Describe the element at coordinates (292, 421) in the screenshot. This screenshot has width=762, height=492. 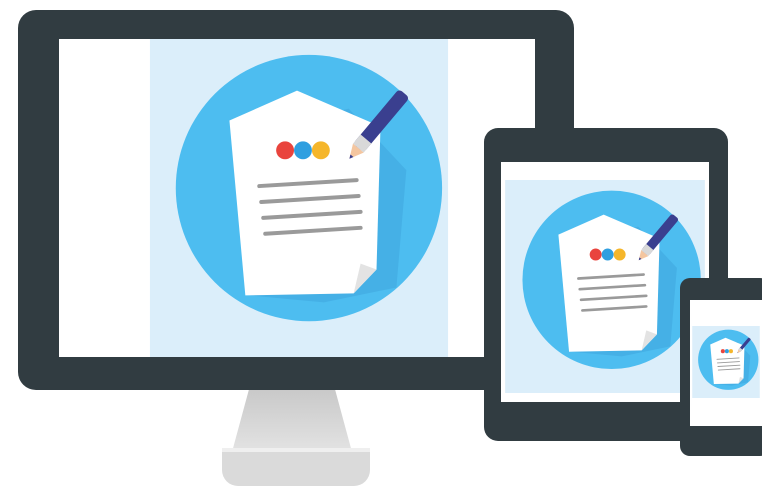
I see `monitor-stand` at that location.